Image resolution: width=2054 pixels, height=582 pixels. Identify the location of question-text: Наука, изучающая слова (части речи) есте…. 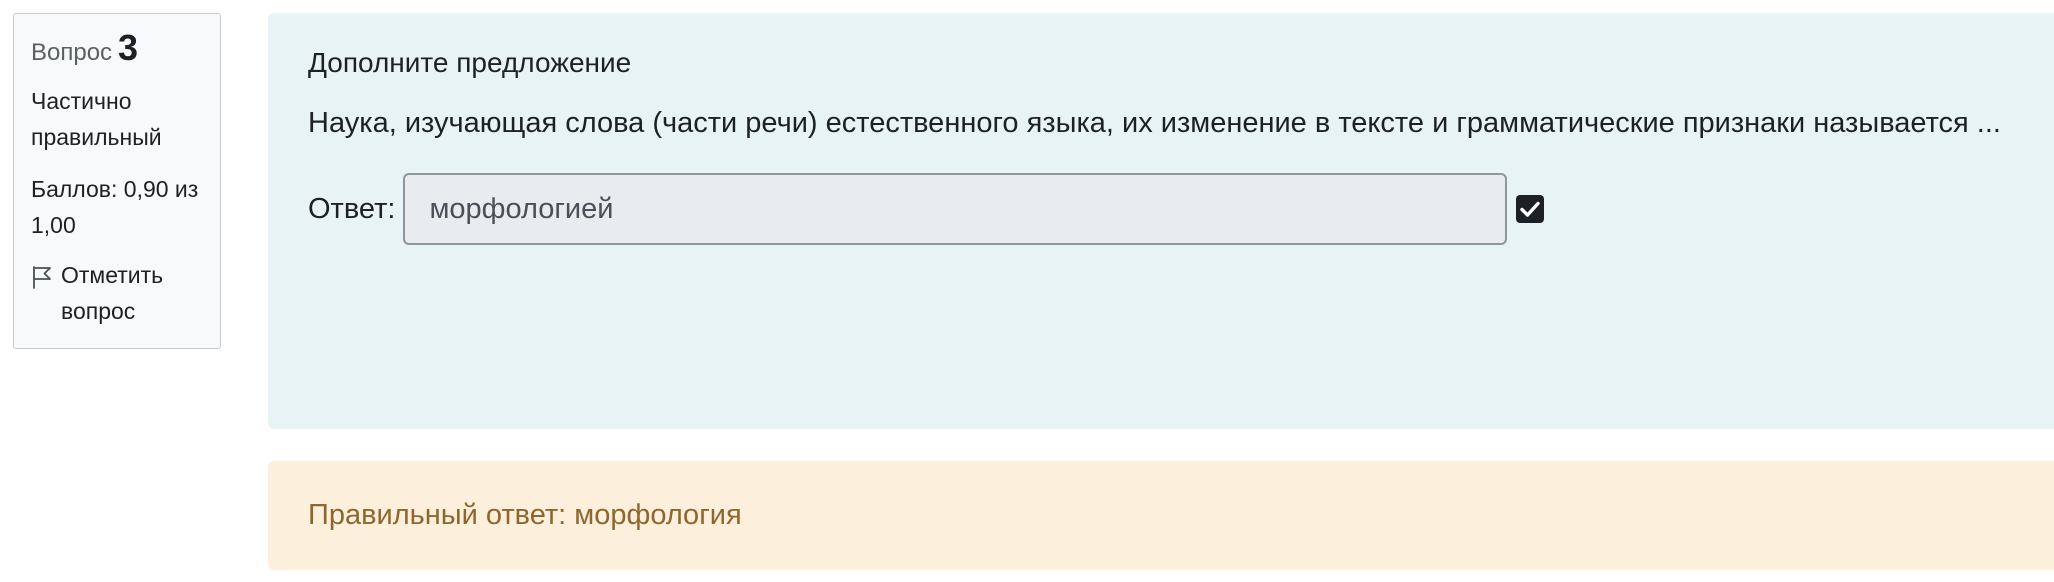
(1154, 123).